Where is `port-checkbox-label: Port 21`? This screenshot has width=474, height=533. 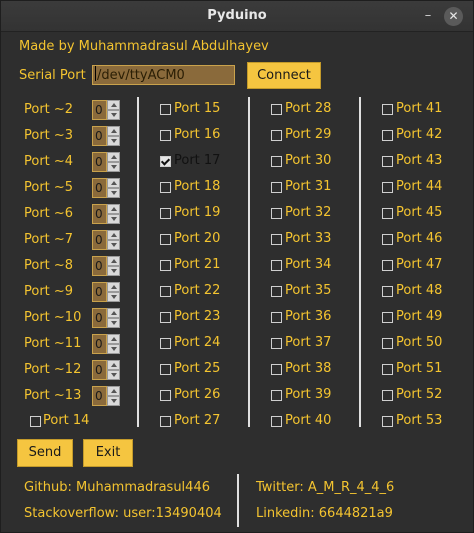 port-checkbox-label: Port 21 is located at coordinates (197, 264).